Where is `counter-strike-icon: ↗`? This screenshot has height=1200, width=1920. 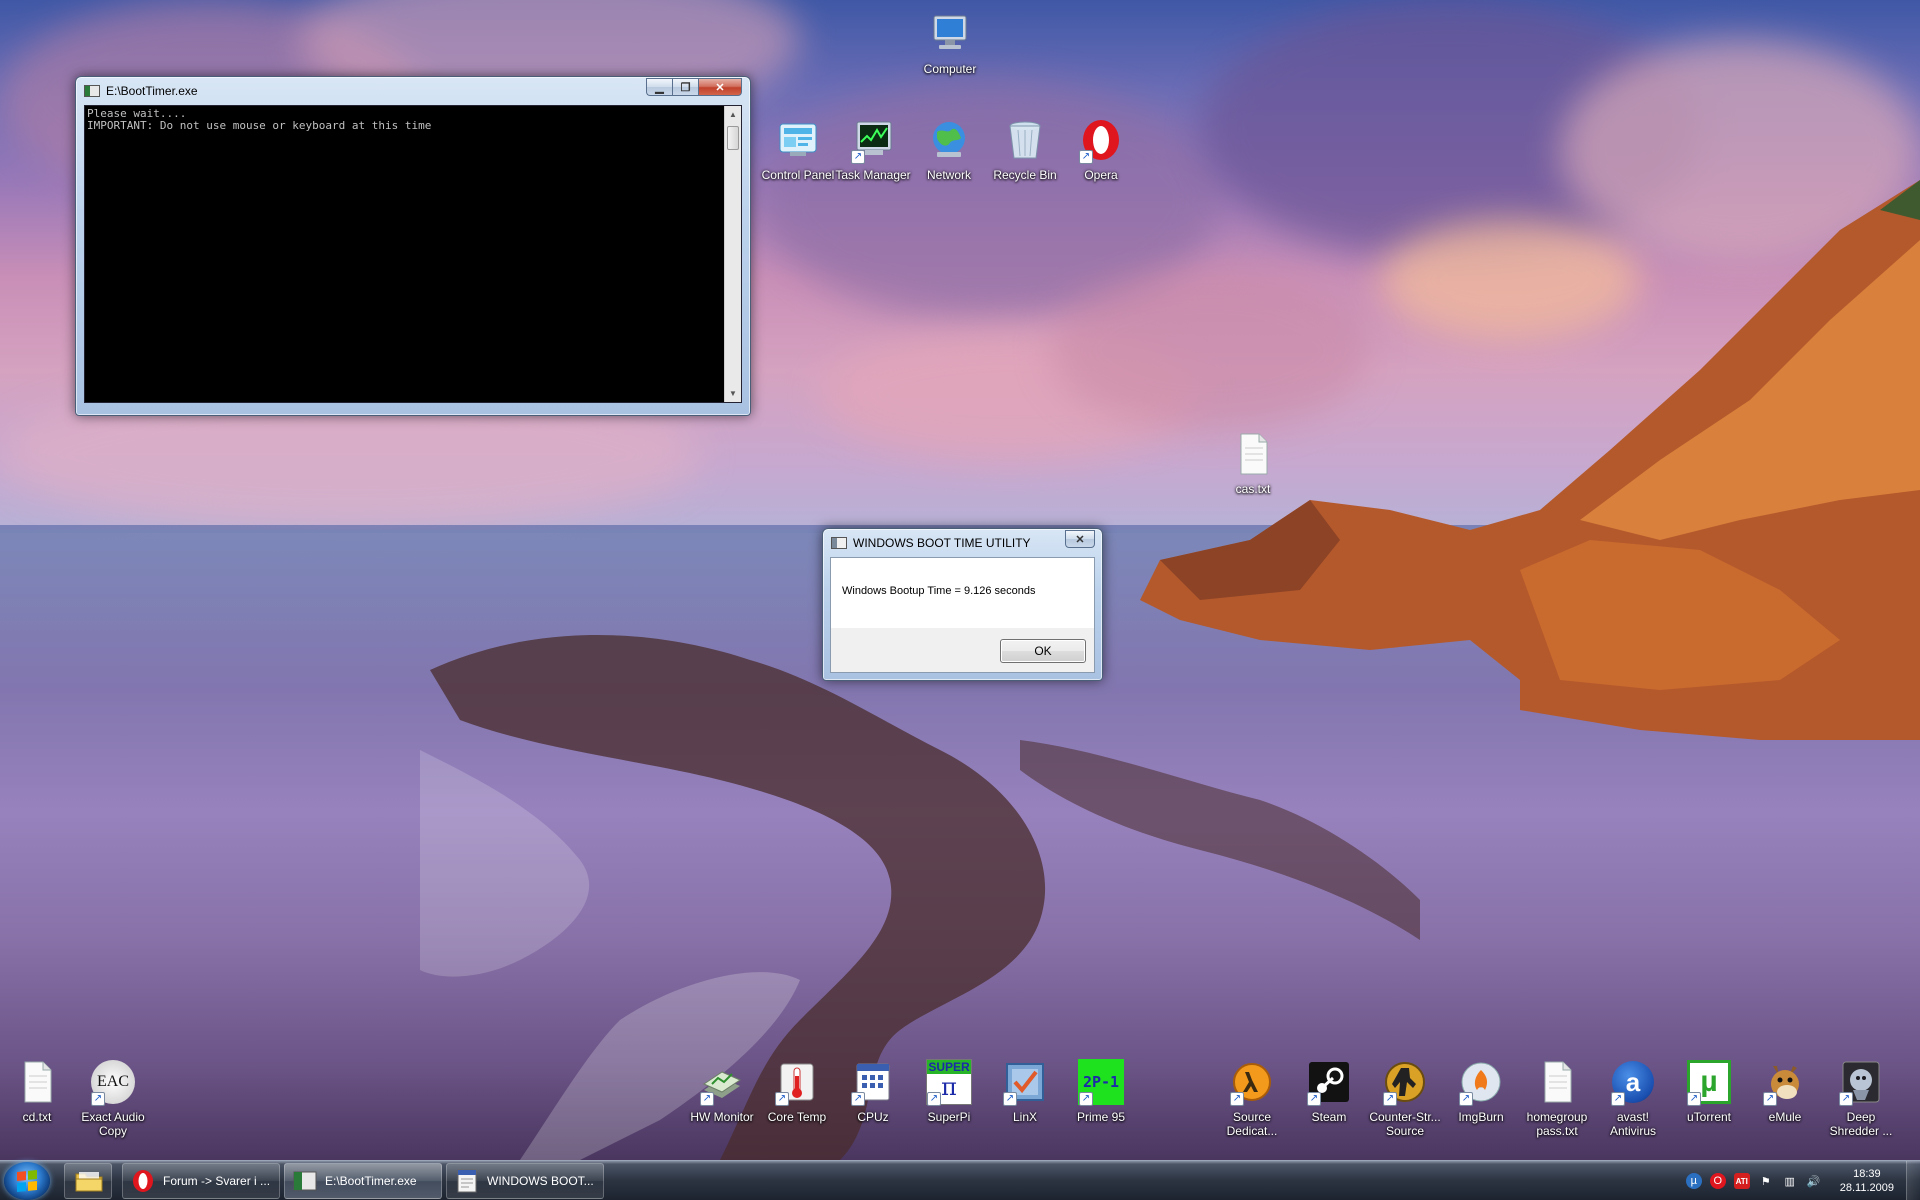
counter-strike-icon: ↗ is located at coordinates (1405, 1082).